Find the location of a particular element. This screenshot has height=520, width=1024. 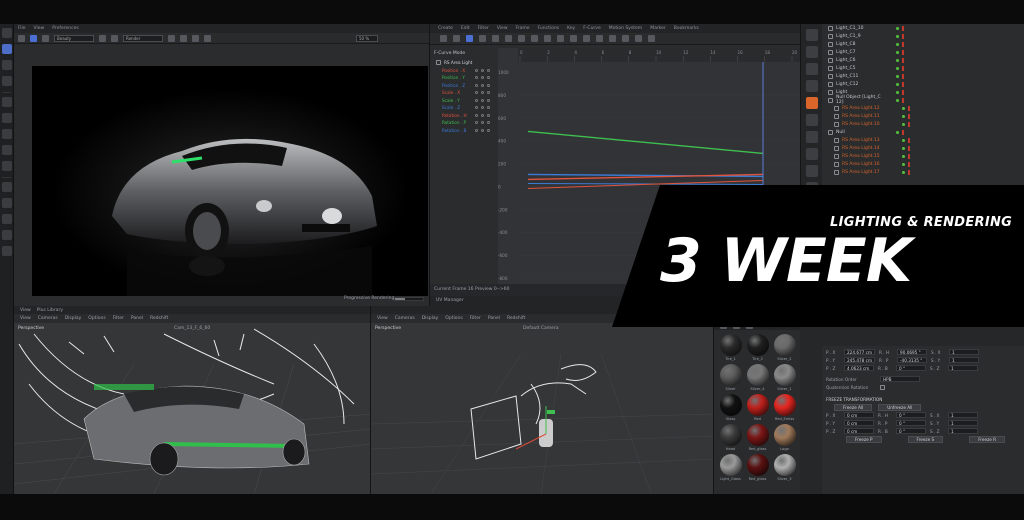

tangent-icon is located at coordinates (495, 38).